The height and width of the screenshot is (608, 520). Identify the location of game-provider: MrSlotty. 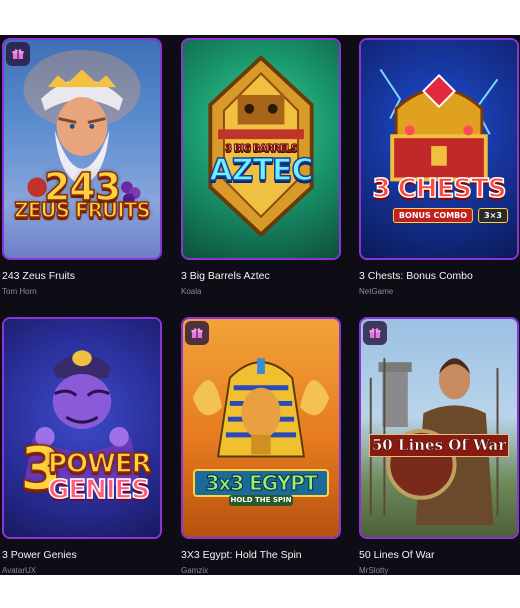
(439, 571).